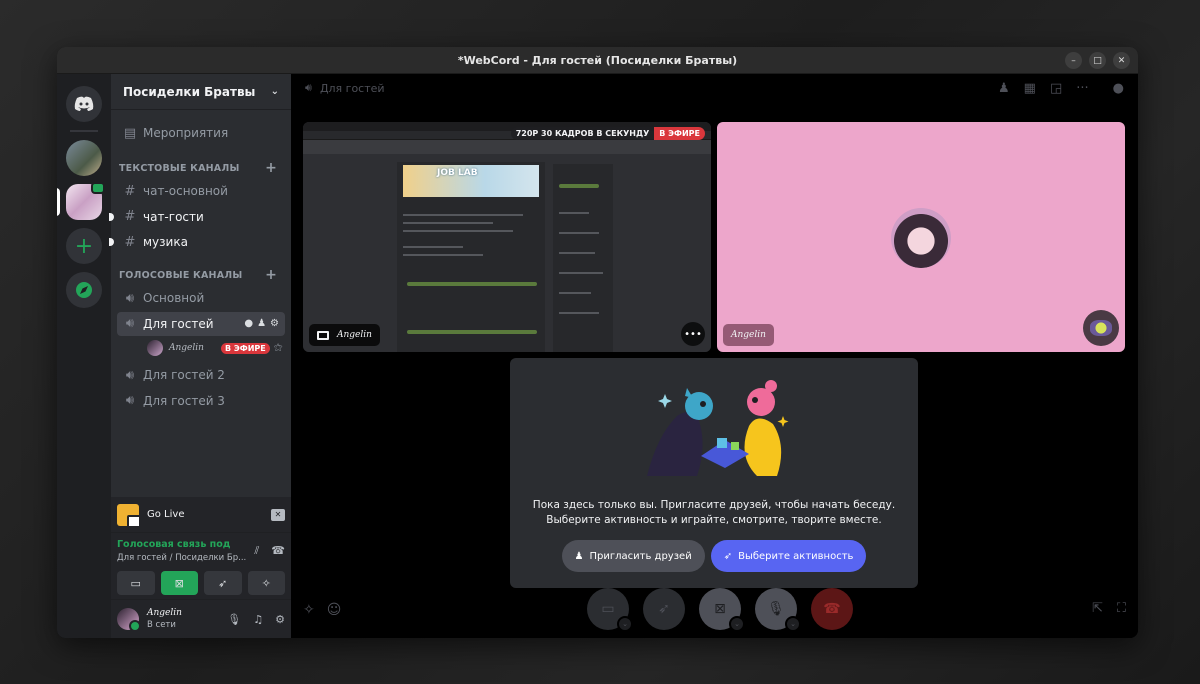 Image resolution: width=1200 pixels, height=684 pixels. I want to click on guild-name: Посиделки Братвы, so click(189, 91).